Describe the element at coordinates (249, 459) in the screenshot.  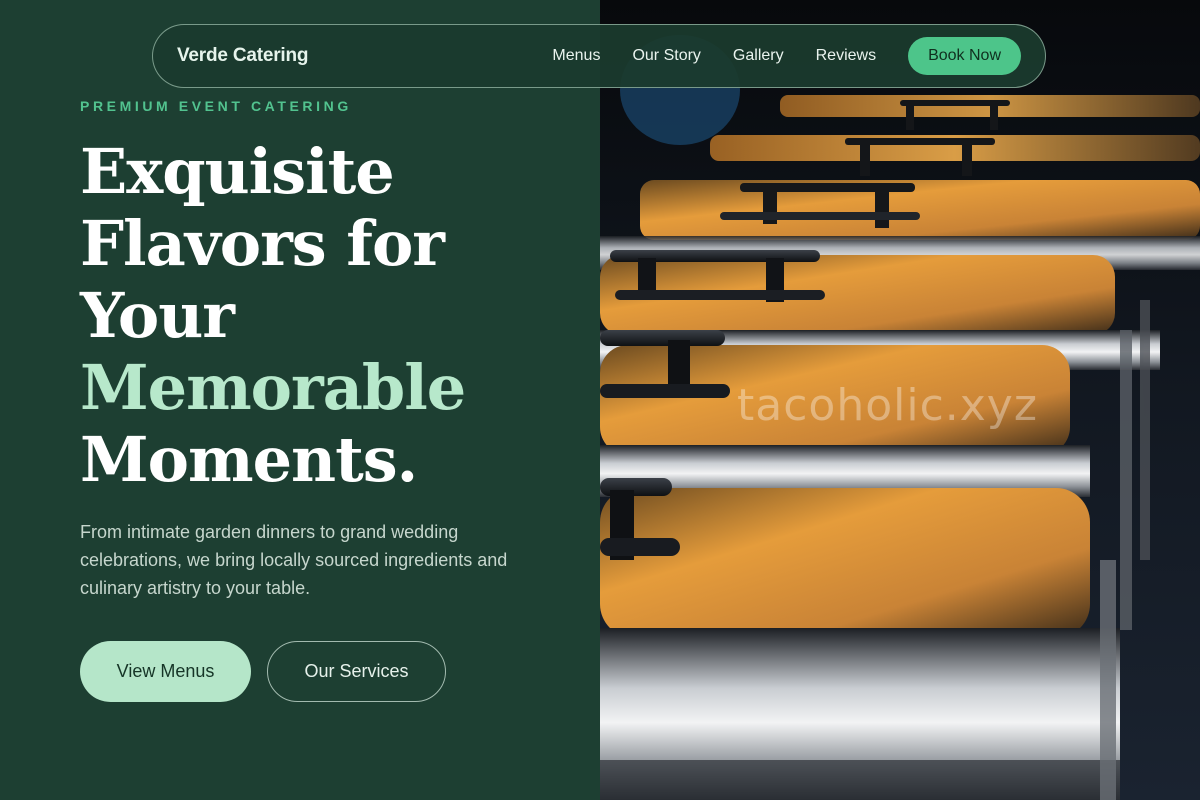
I see `headline-line-5: Moments.` at that location.